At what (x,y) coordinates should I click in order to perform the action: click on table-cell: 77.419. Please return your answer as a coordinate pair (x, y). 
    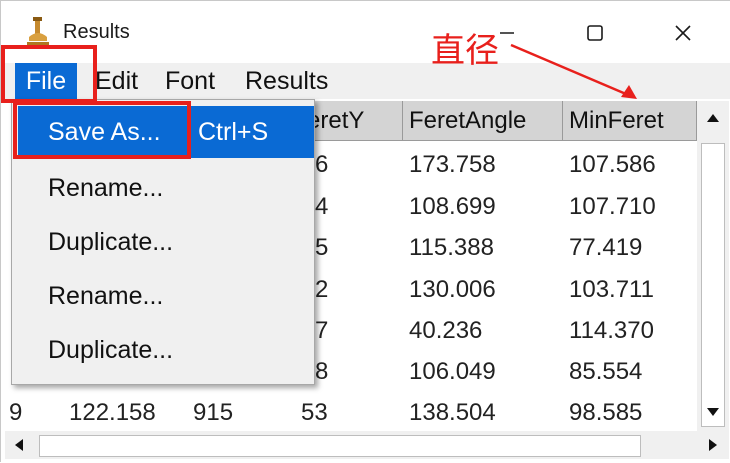
    Looking at the image, I should click on (606, 247).